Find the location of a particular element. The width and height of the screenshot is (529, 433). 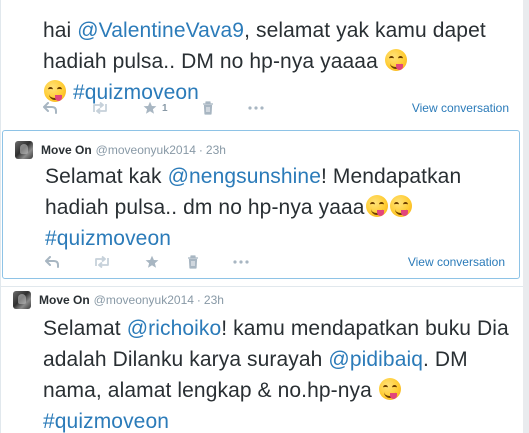

mention-link: @pidibaiq is located at coordinates (375, 359).